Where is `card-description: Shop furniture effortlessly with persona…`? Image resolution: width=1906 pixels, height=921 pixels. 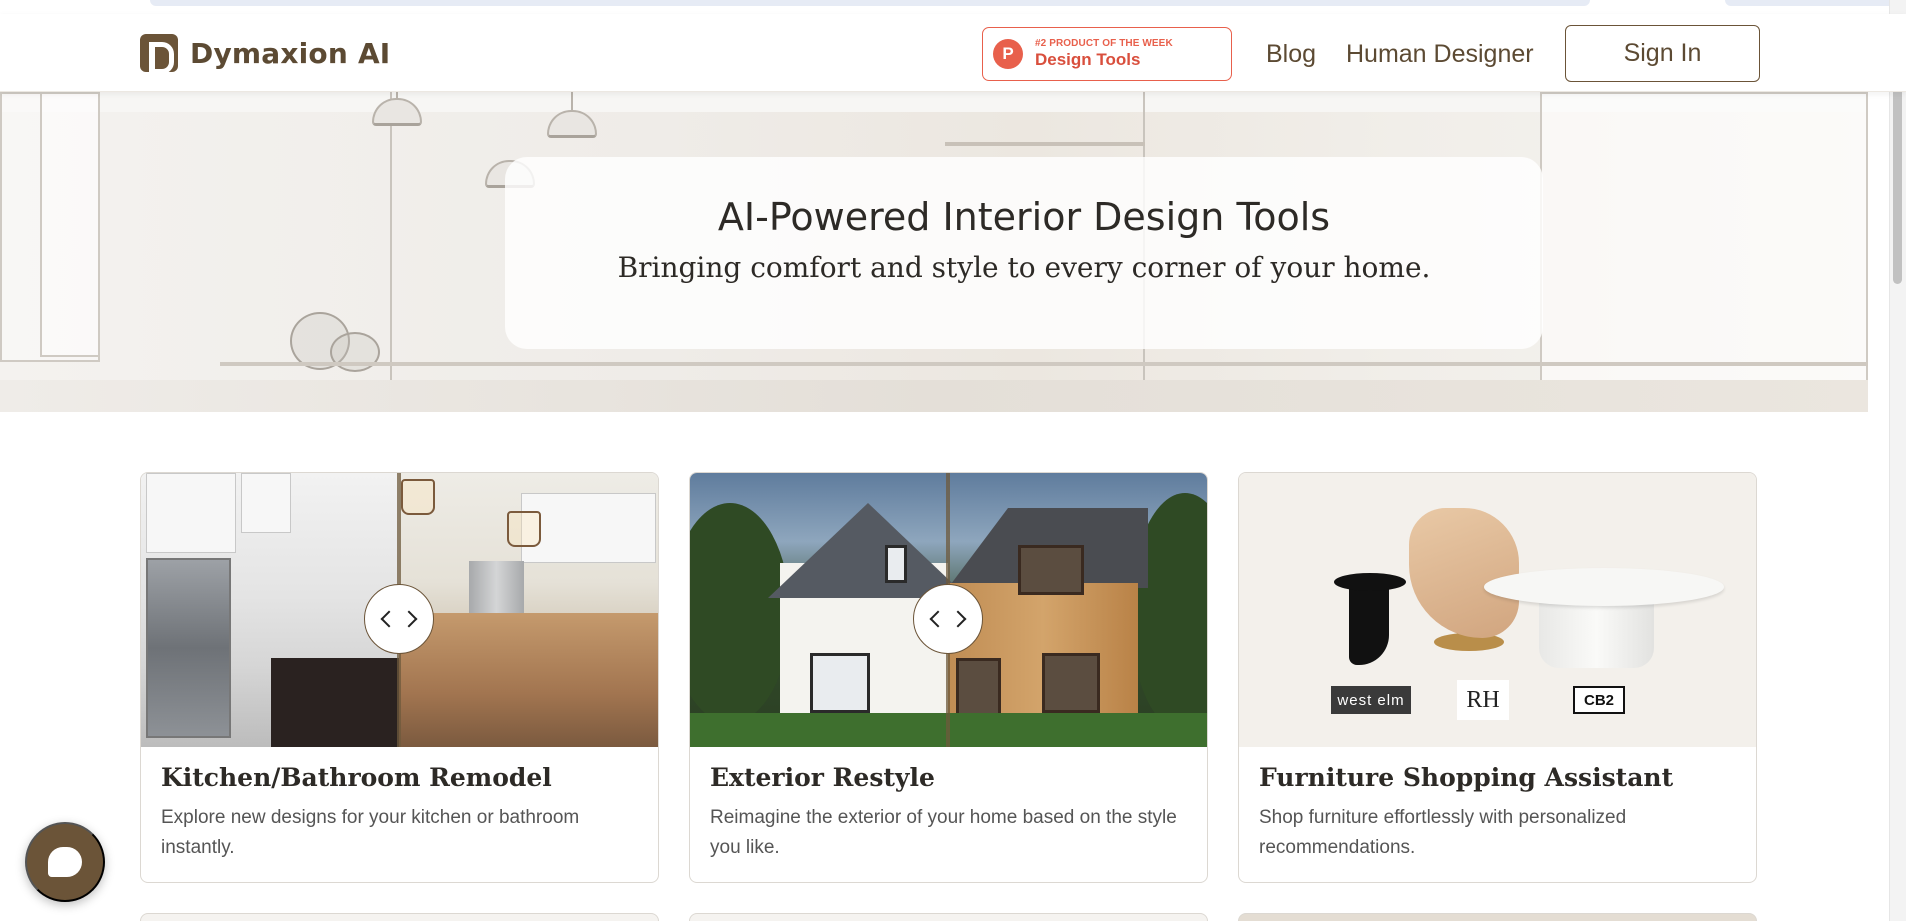
card-description: Shop furniture effortlessly with persona… is located at coordinates (1443, 832).